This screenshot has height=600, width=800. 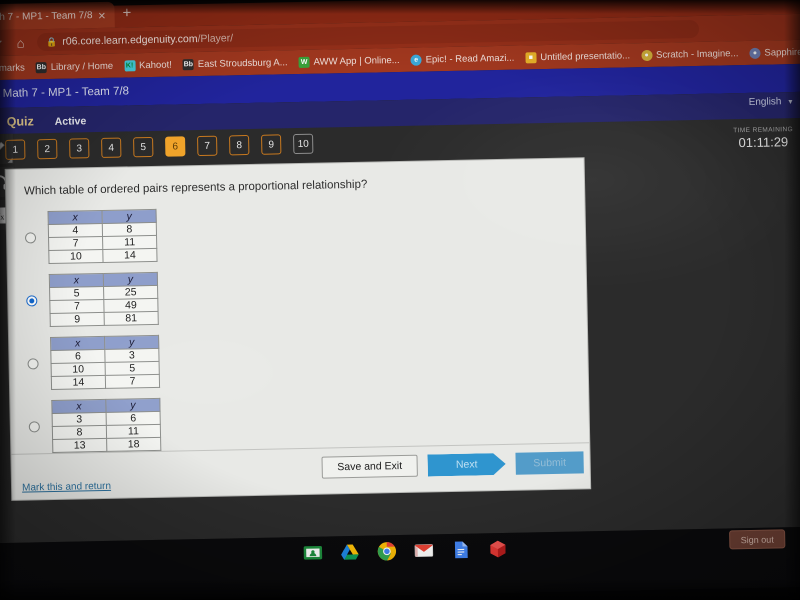 What do you see at coordinates (126, 12) in the screenshot?
I see `new-tab-button: +` at bounding box center [126, 12].